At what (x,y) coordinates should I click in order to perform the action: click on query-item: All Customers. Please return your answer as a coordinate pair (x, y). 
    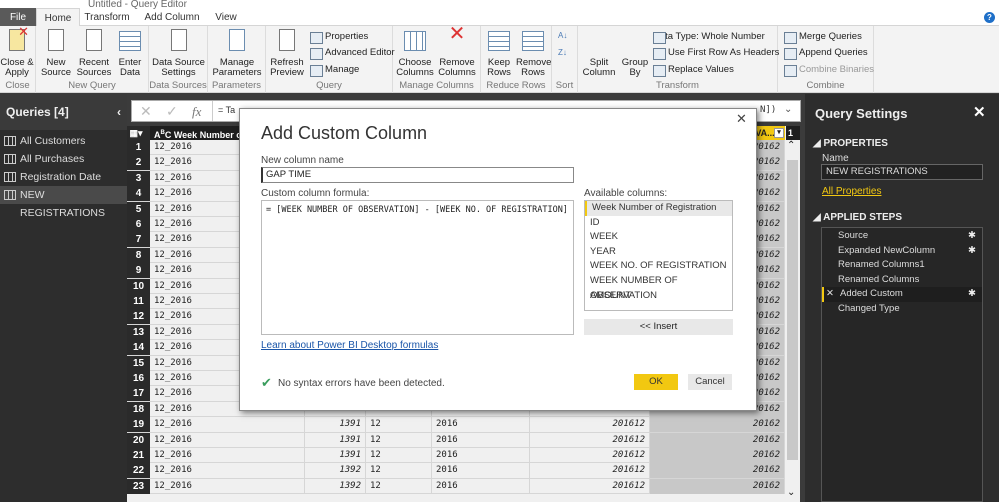
    Looking at the image, I should click on (63, 141).